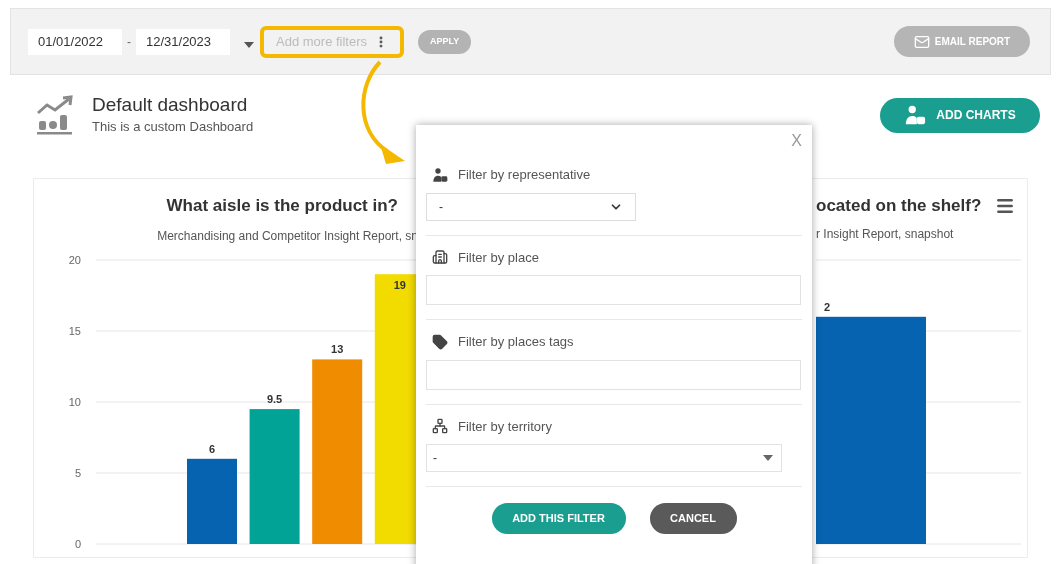 The image size is (1061, 564). I want to click on email-report-button: EMAIL REPORT, so click(962, 41).